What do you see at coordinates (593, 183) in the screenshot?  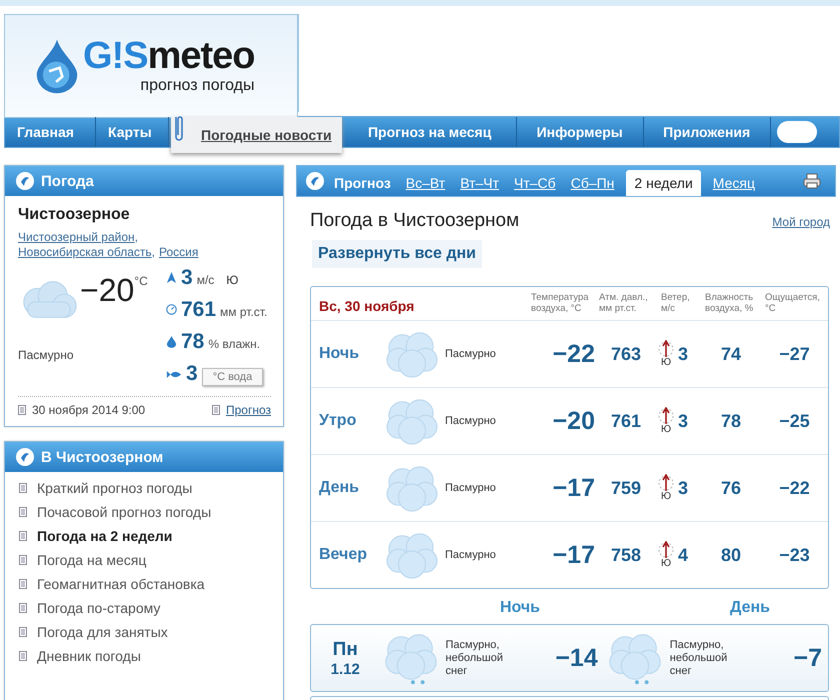 I see `period-tab: Сб–Пн` at bounding box center [593, 183].